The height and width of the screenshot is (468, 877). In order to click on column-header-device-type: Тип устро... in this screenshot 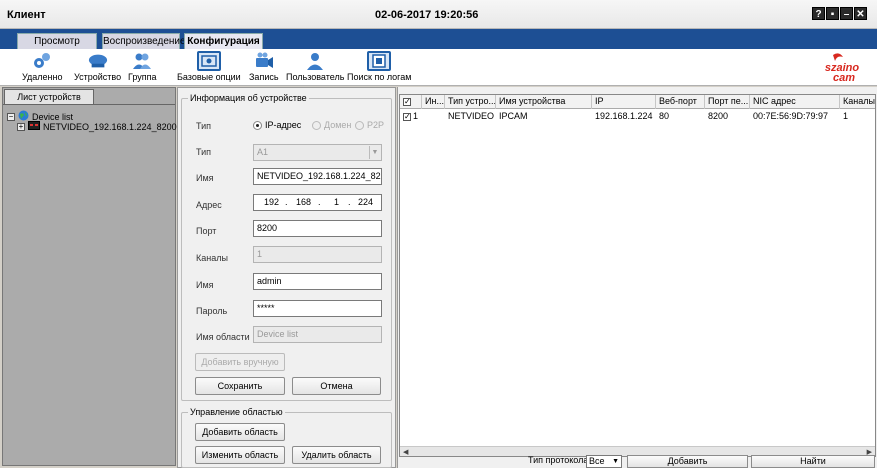, I will do `click(470, 102)`.